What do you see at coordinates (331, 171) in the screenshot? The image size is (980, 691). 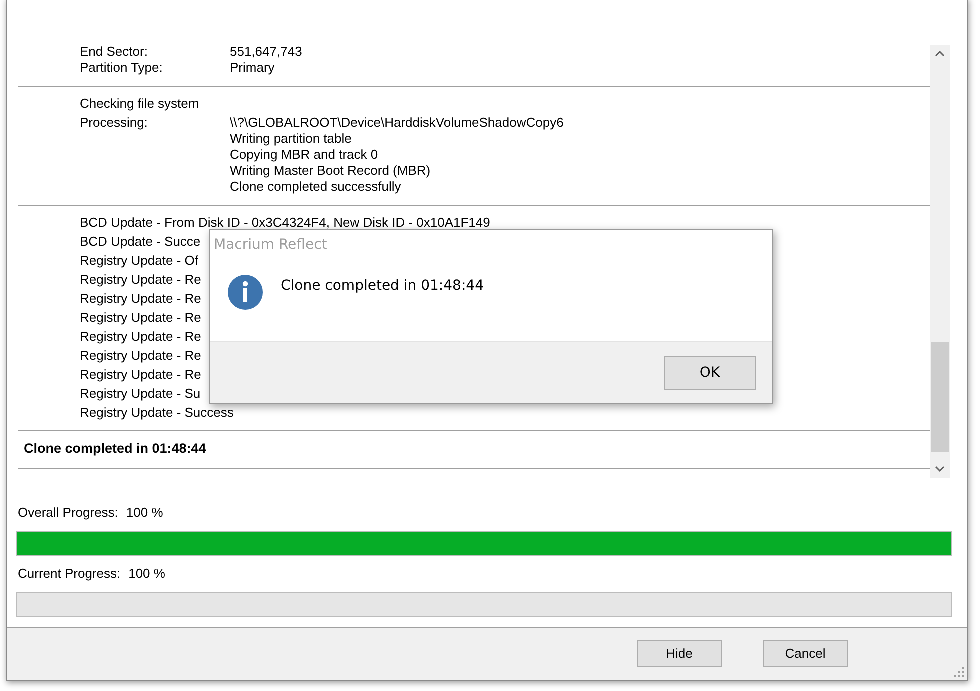 I see `log-value: Writing Master Boot Record (MBR)` at bounding box center [331, 171].